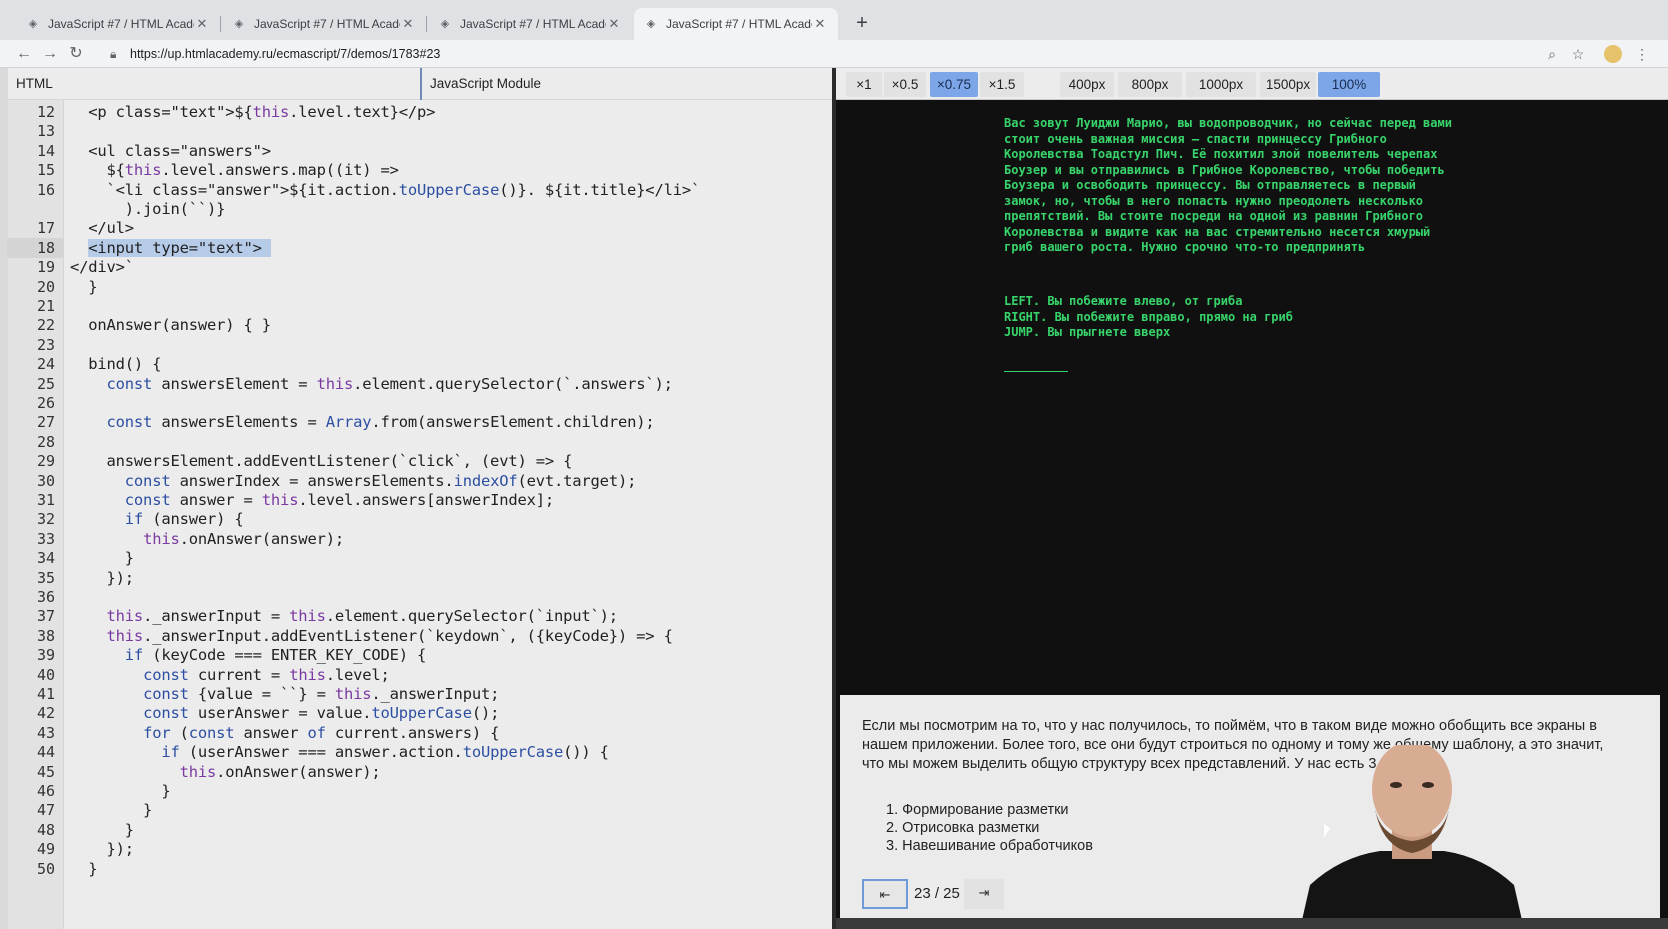  Describe the element at coordinates (954, 84) in the screenshot. I see `scale-button: ×0.75` at that location.